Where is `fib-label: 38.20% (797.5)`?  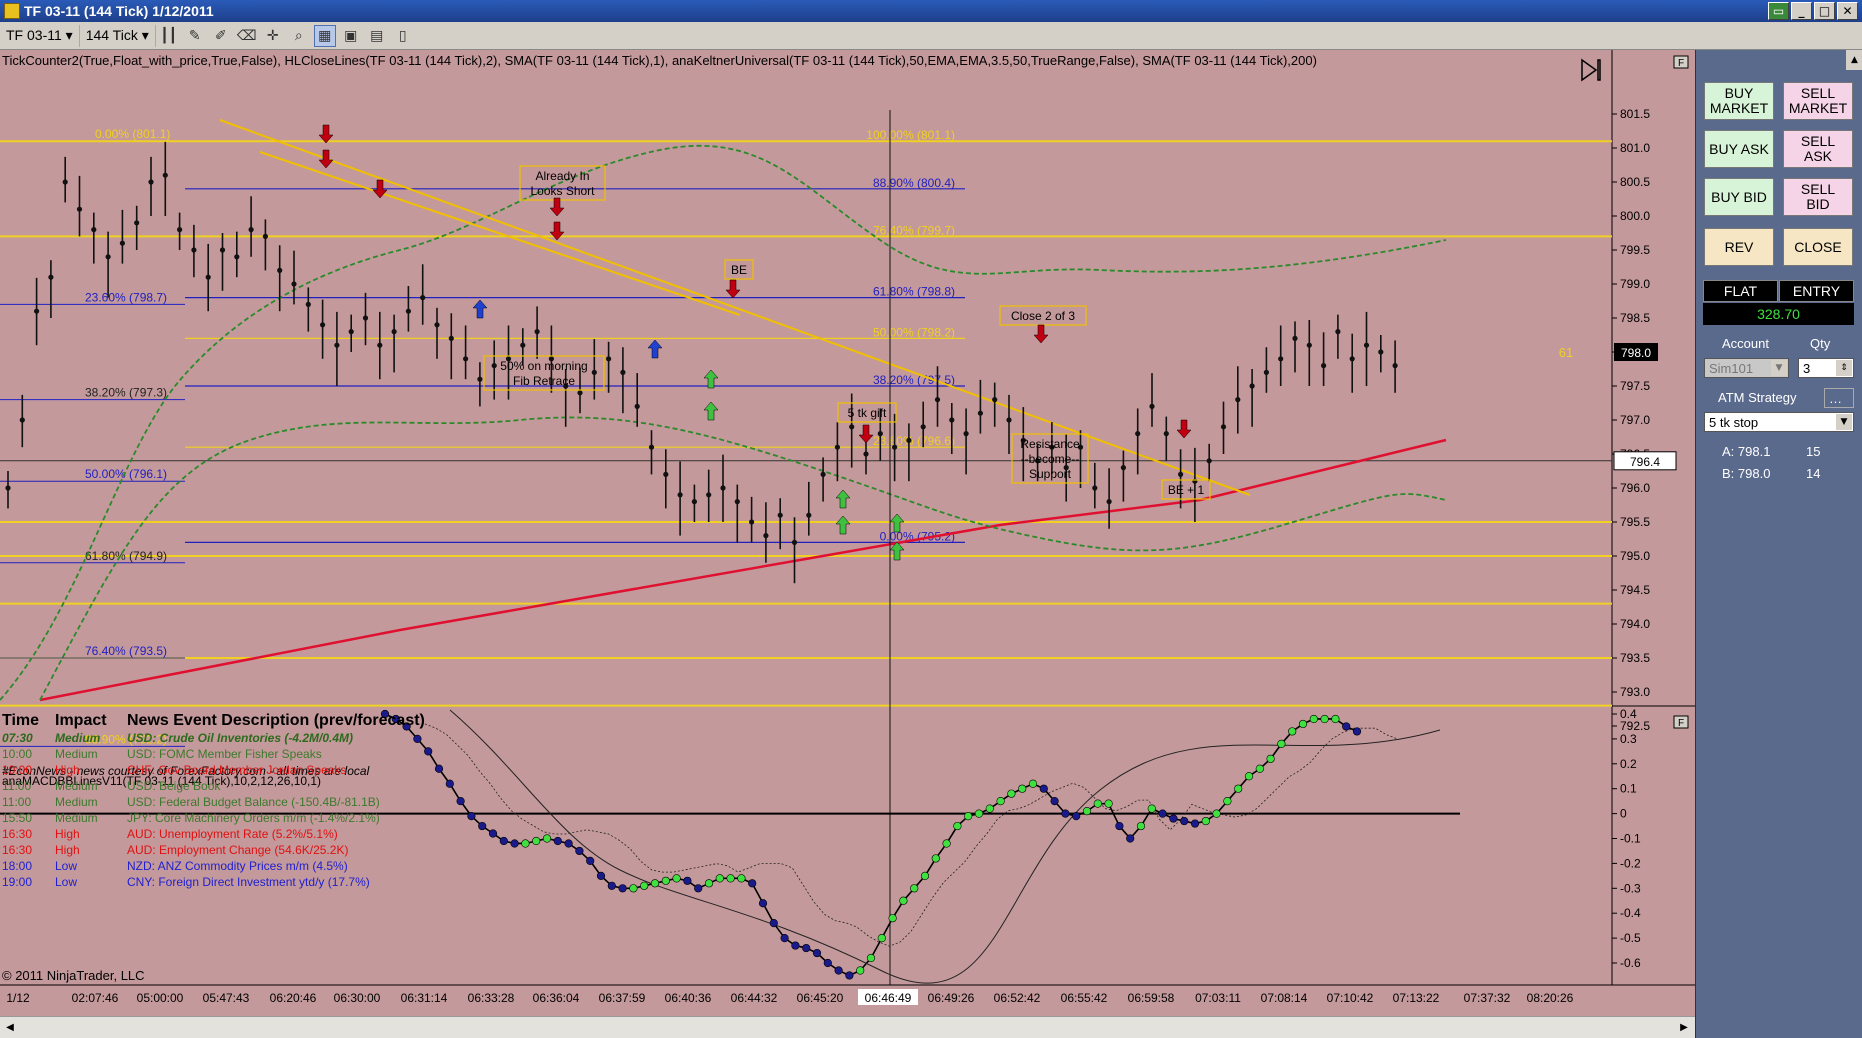 fib-label: 38.20% (797.5) is located at coordinates (914, 380).